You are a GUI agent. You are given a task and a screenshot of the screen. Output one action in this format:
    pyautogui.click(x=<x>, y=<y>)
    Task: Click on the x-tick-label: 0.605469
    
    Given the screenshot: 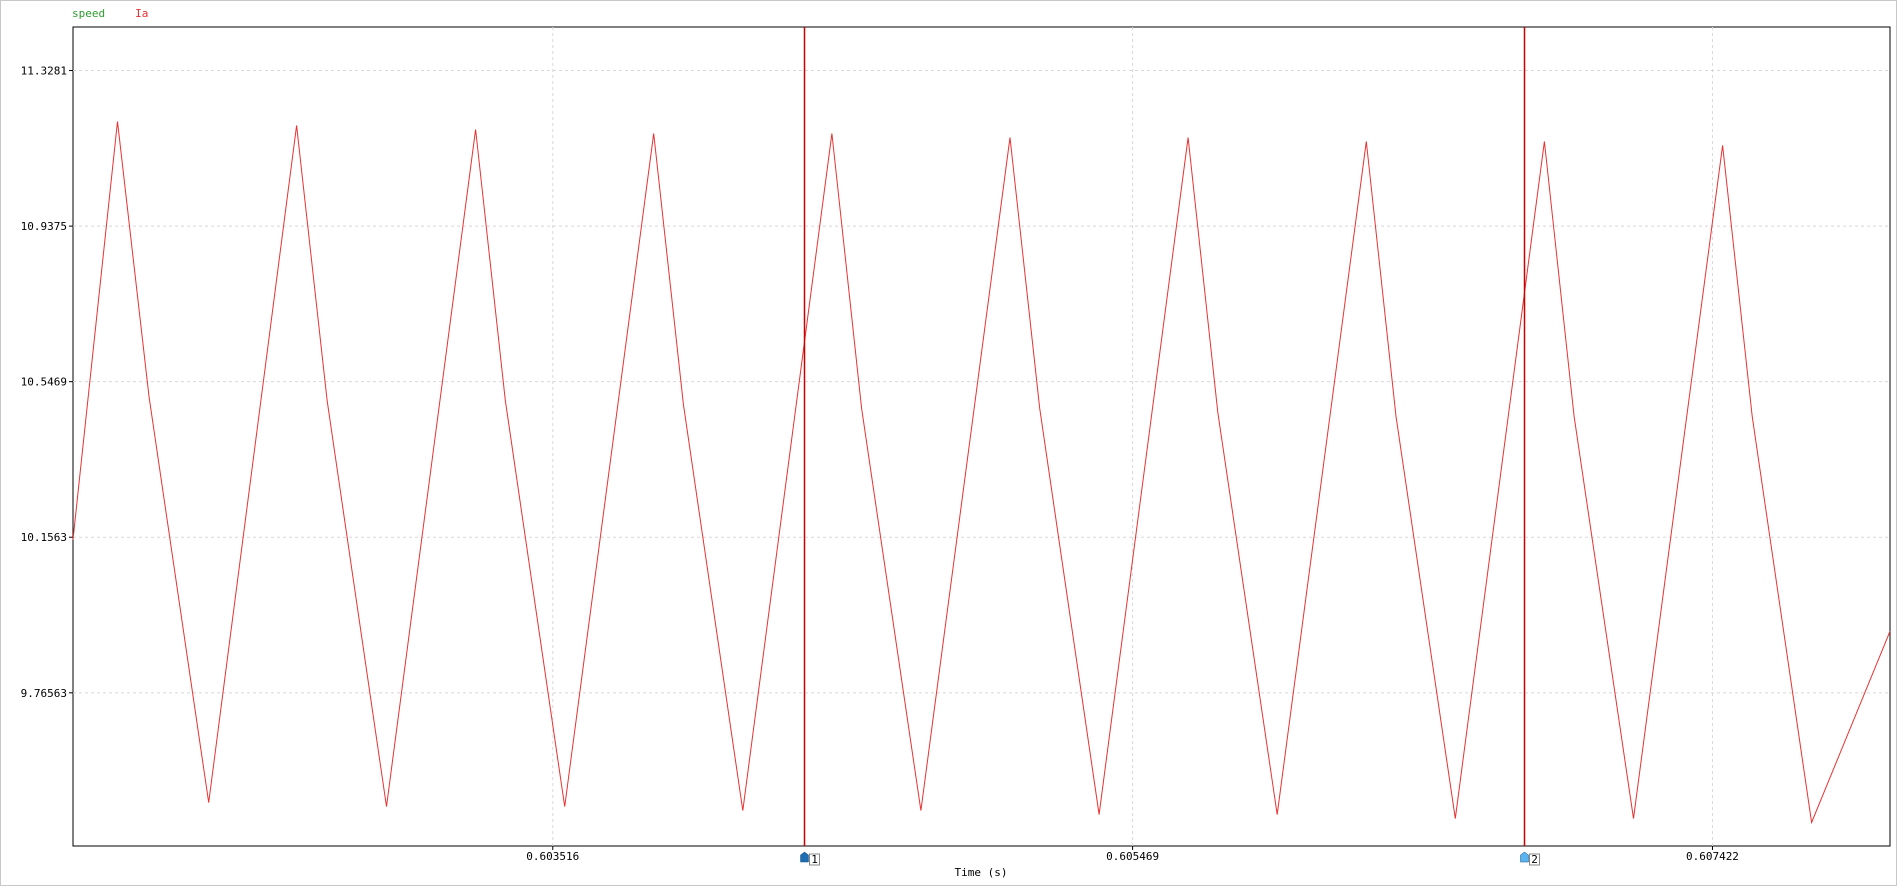 What is the action you would take?
    pyautogui.click(x=1132, y=856)
    